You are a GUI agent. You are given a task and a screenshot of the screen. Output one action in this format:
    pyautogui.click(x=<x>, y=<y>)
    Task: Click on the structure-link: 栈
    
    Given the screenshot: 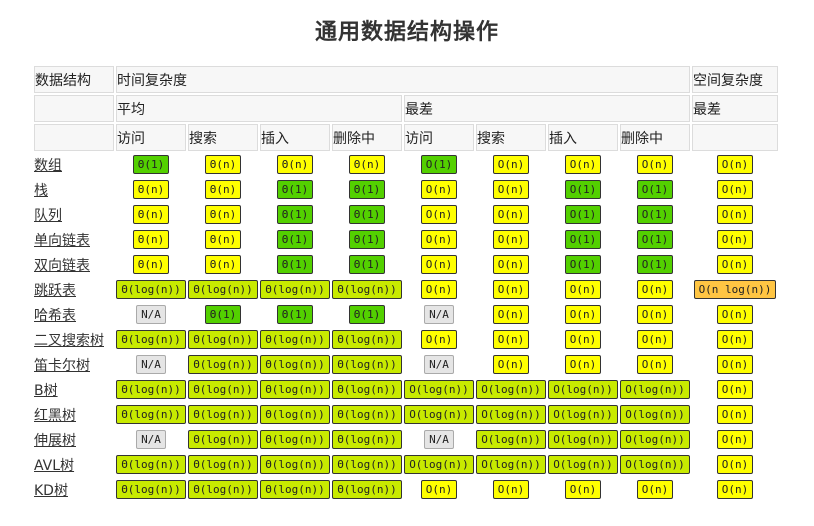 What is the action you would take?
    pyautogui.click(x=41, y=191)
    